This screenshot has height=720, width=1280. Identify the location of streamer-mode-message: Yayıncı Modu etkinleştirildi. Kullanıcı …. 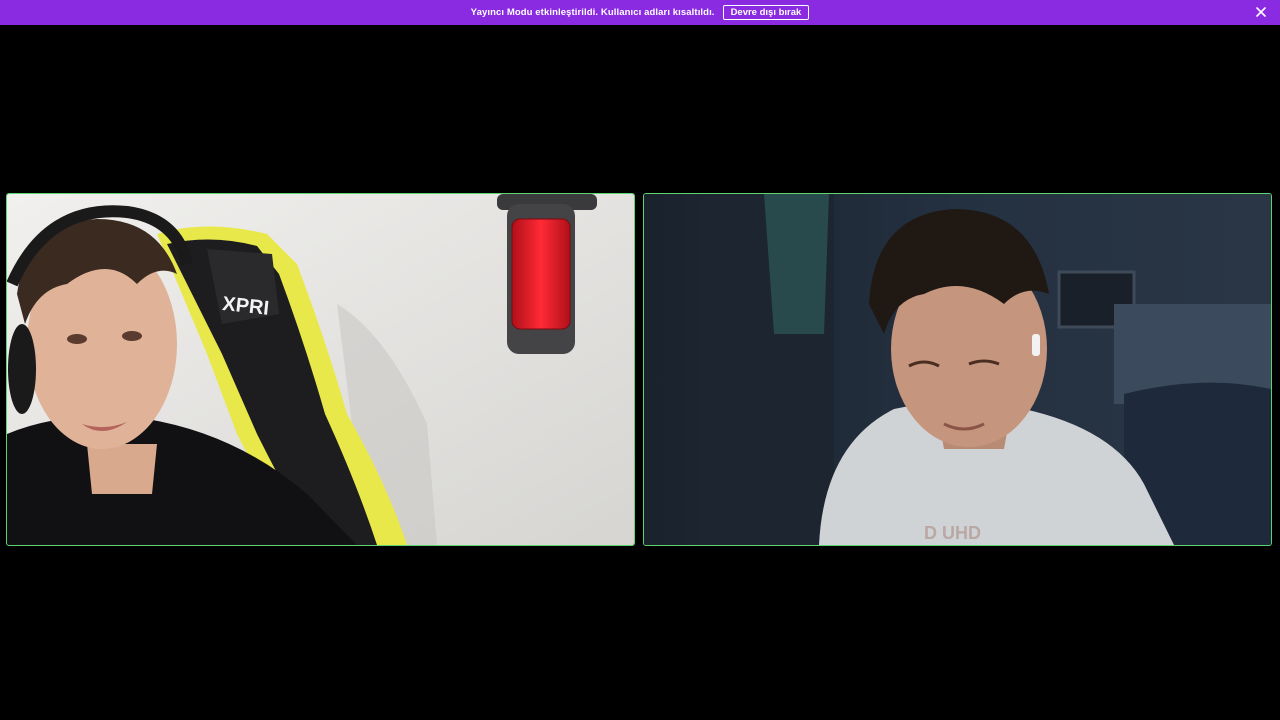
(592, 12).